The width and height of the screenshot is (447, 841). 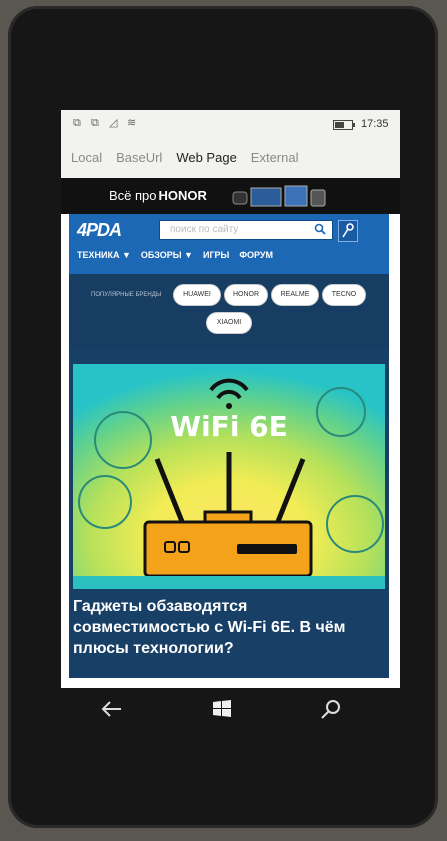 I want to click on banner-prefix: Всё про, so click(x=133, y=195).